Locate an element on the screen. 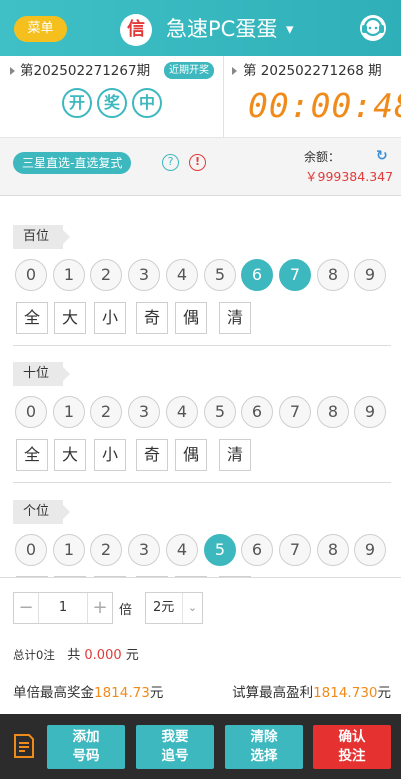  result-char: 奖 is located at coordinates (112, 103).